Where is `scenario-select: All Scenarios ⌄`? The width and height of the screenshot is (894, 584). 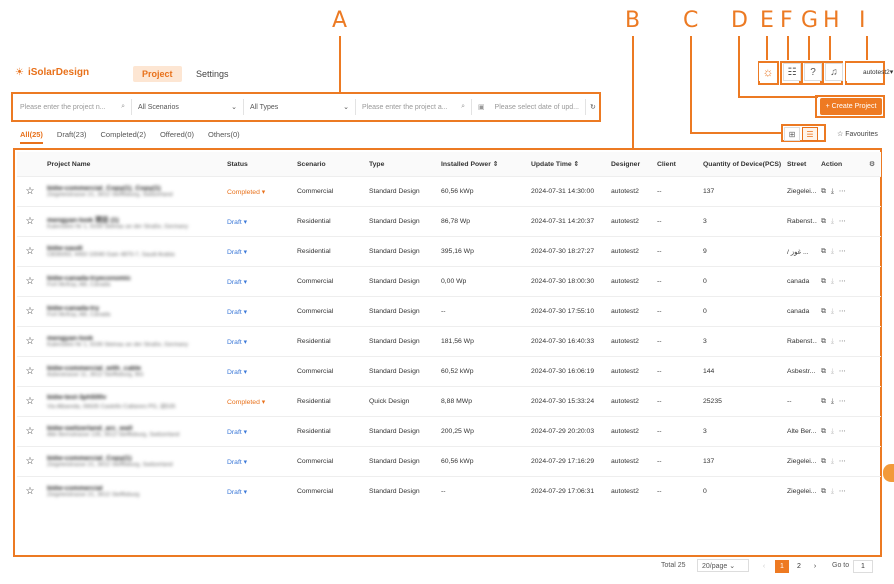
scenario-select: All Scenarios ⌄ is located at coordinates (188, 107).